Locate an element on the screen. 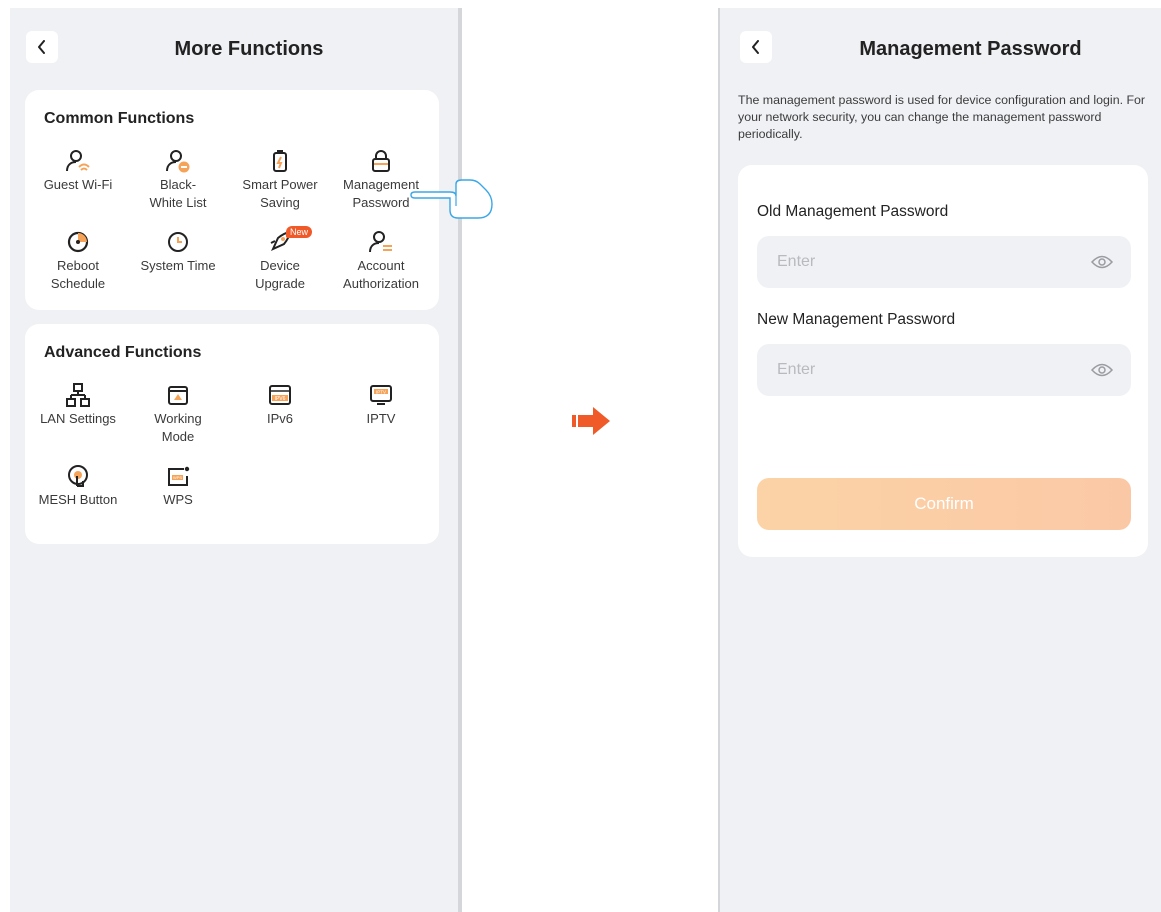  function-label: Working Mode is located at coordinates (178, 427).